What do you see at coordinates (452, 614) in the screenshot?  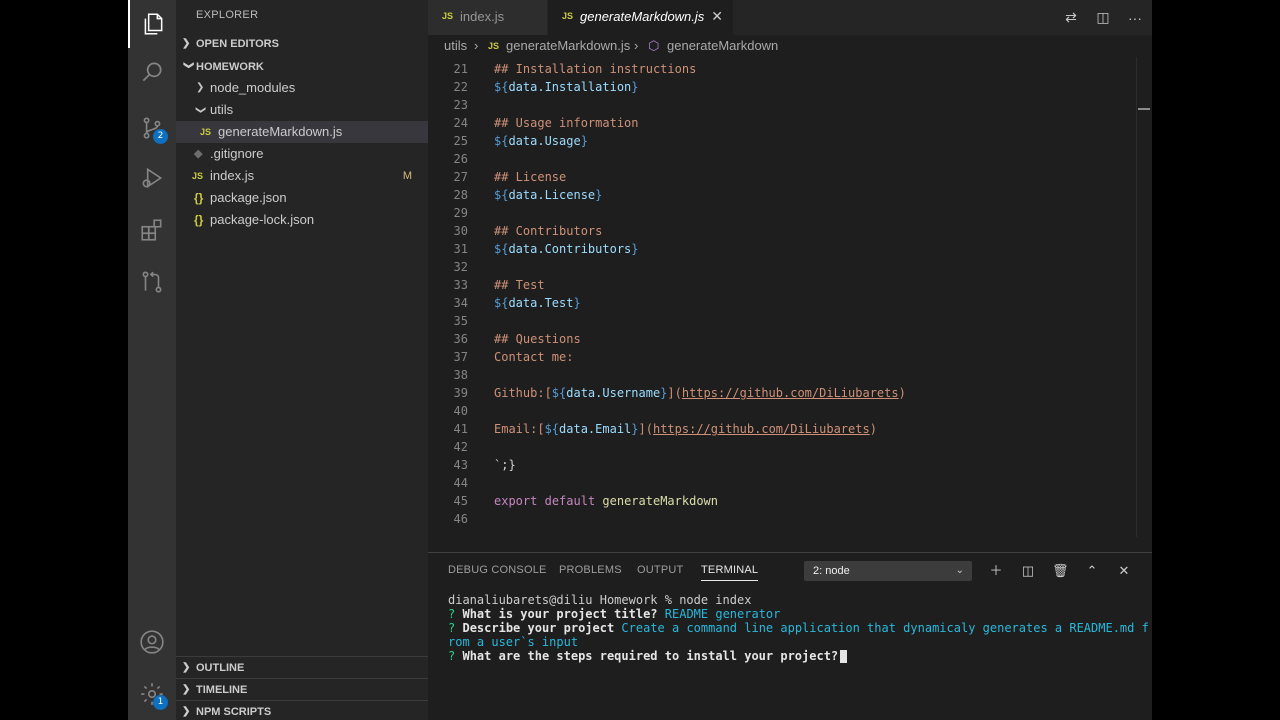 I see `question-mark: ?` at bounding box center [452, 614].